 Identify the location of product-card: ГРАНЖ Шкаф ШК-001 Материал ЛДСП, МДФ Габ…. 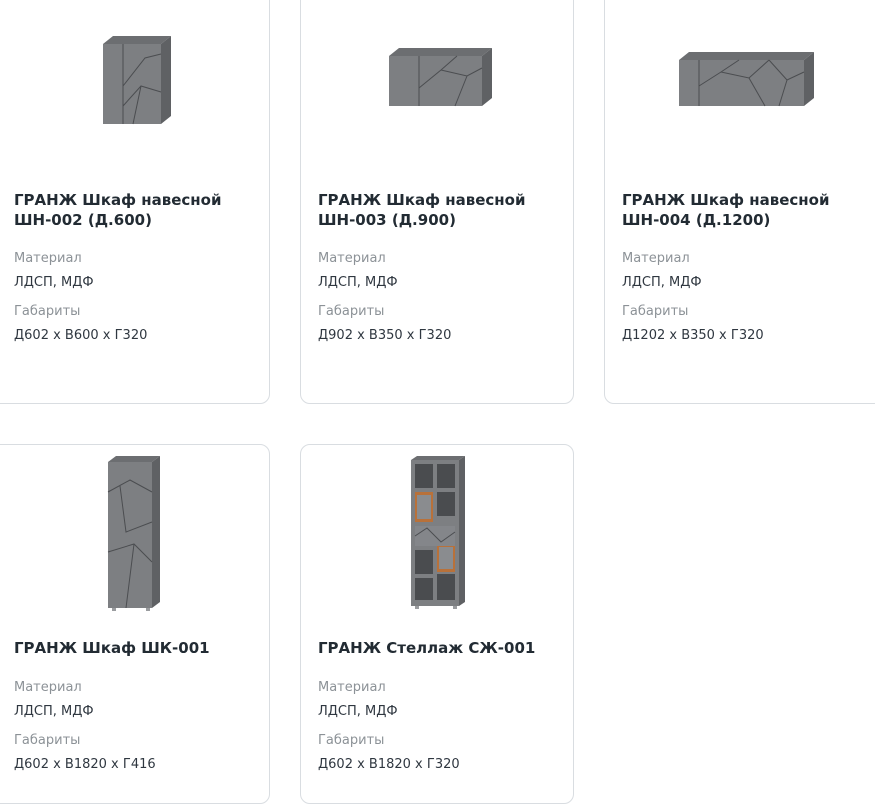
(135, 624).